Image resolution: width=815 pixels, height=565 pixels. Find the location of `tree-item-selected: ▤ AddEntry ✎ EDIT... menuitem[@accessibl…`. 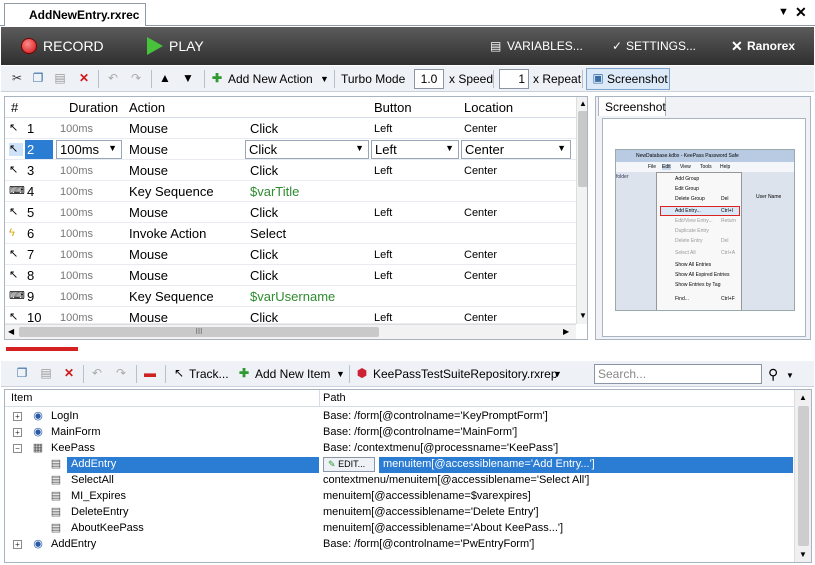

tree-item-selected: ▤ AddEntry ✎ EDIT... menuitem[@accessibl… is located at coordinates (399, 465).